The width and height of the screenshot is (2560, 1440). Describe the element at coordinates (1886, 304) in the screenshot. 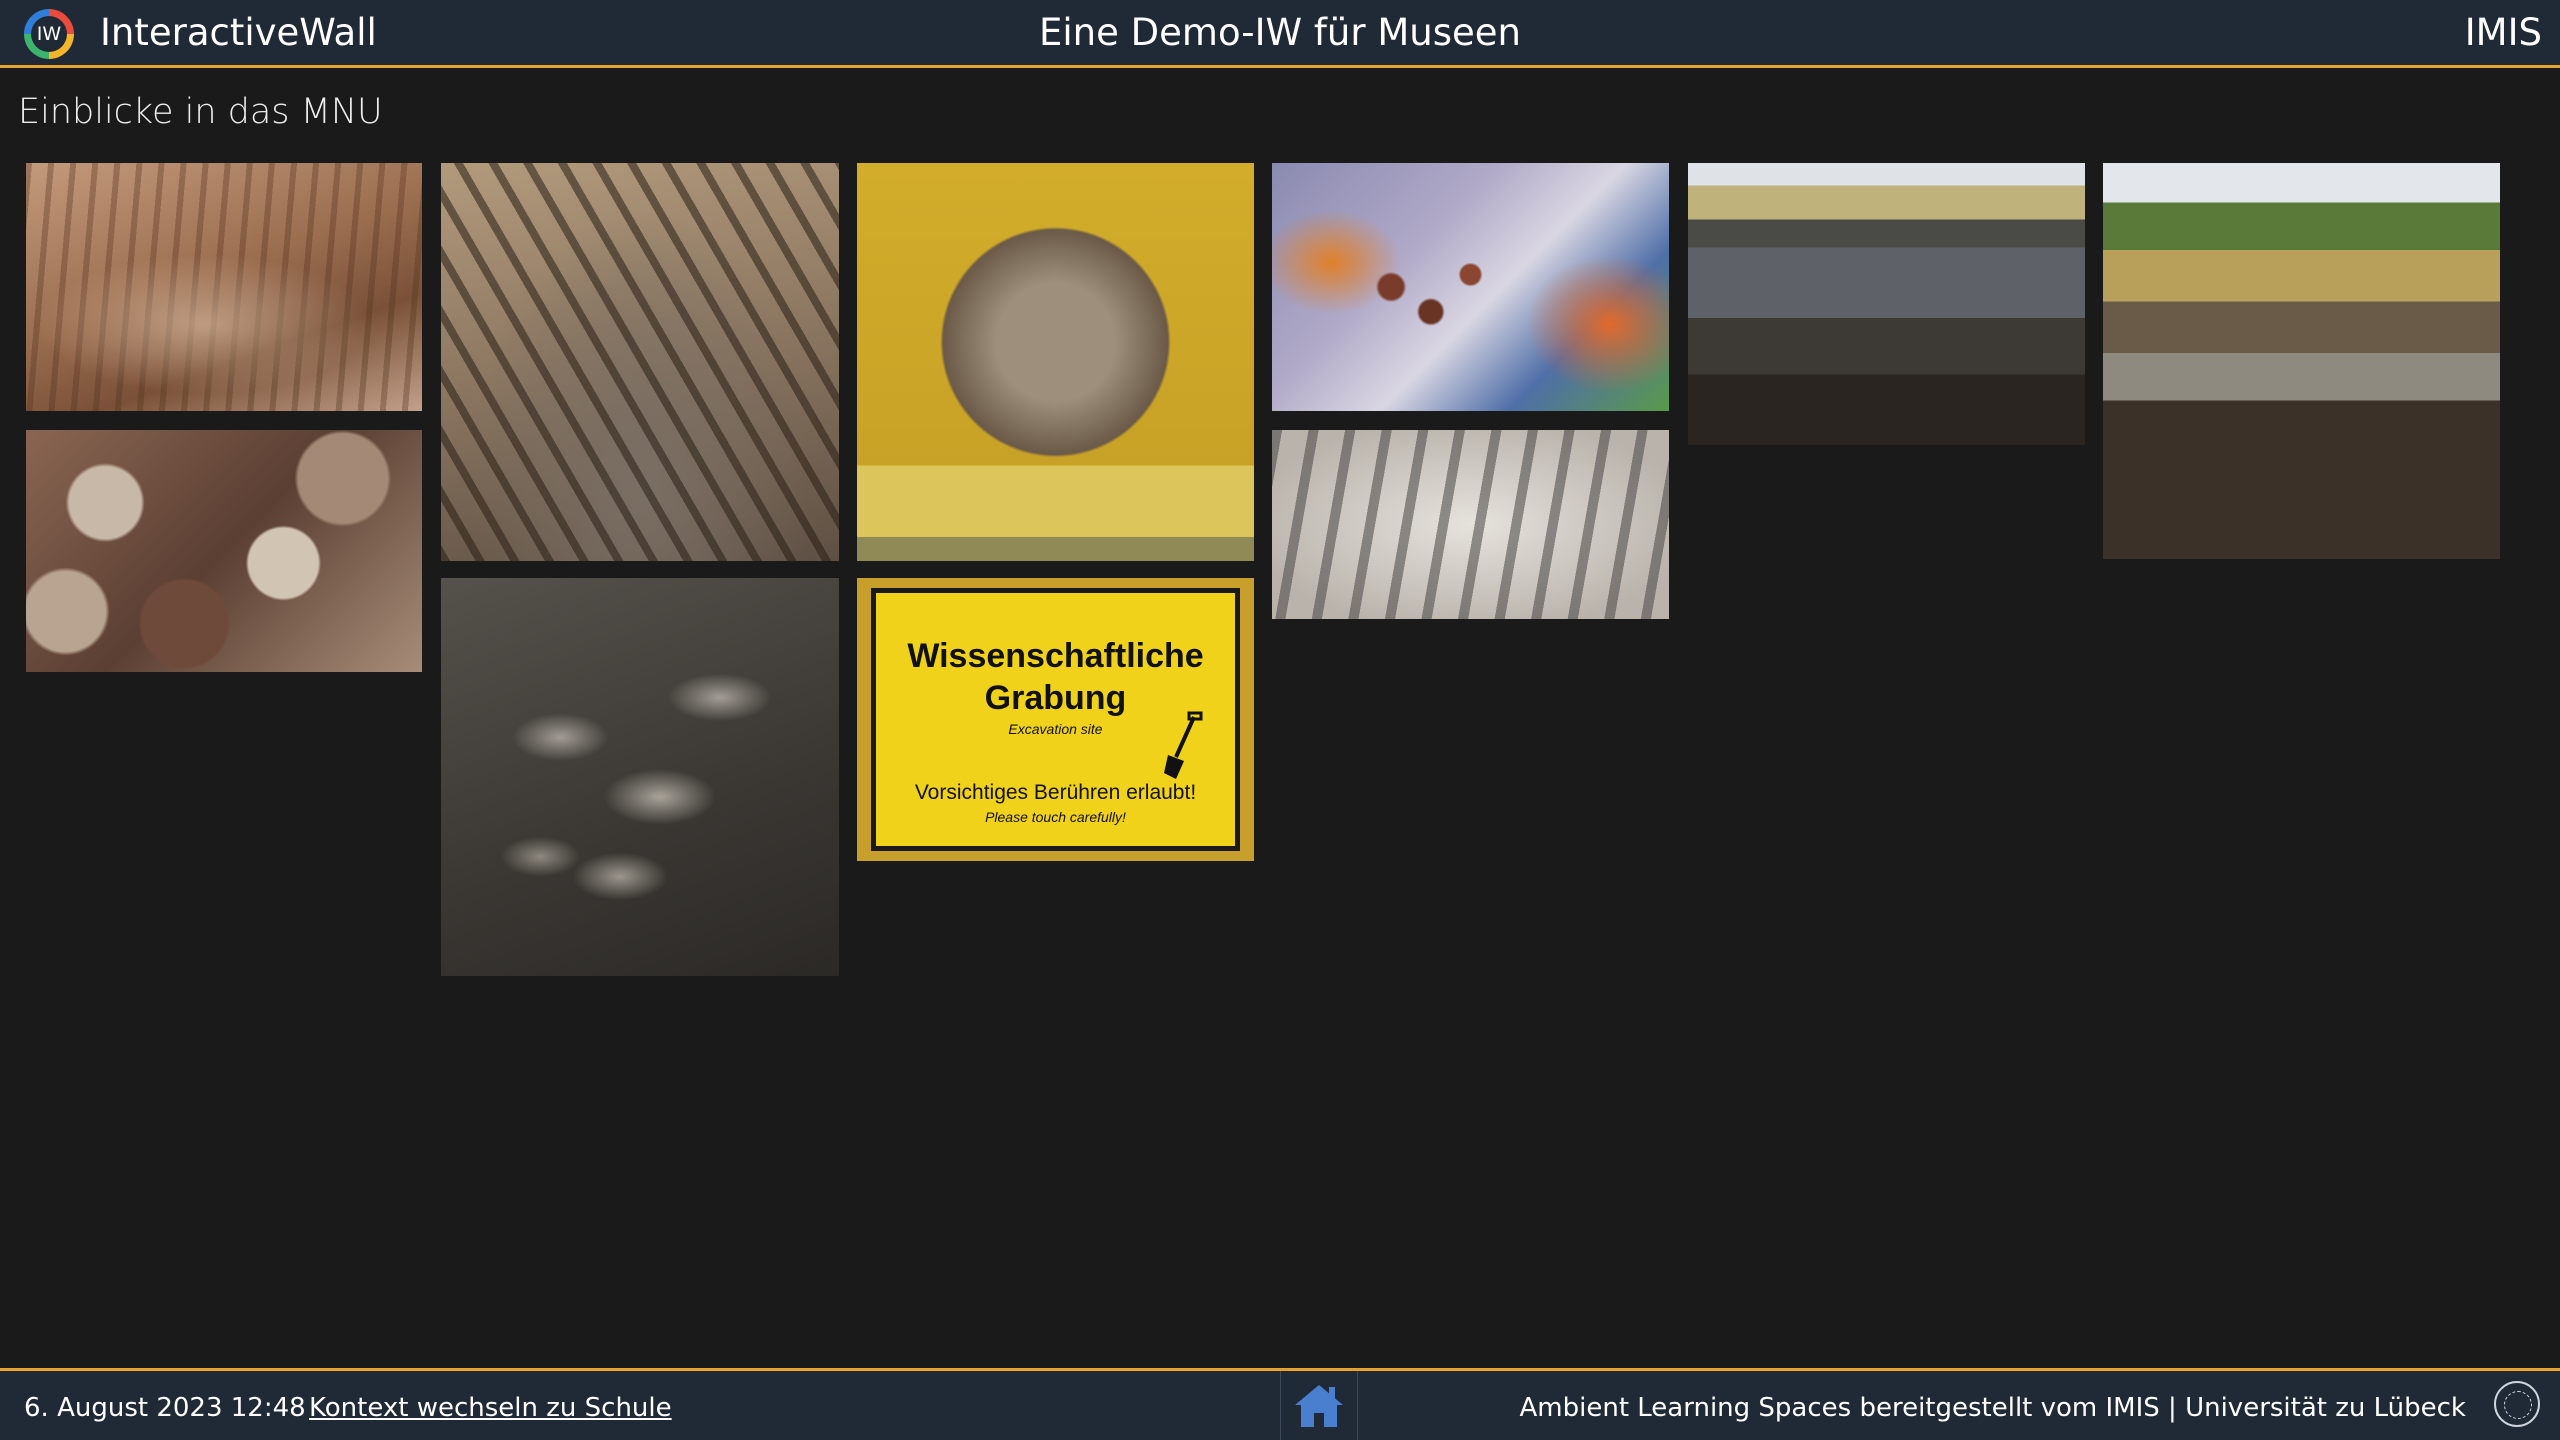

I see `quarry-pit-photo` at that location.